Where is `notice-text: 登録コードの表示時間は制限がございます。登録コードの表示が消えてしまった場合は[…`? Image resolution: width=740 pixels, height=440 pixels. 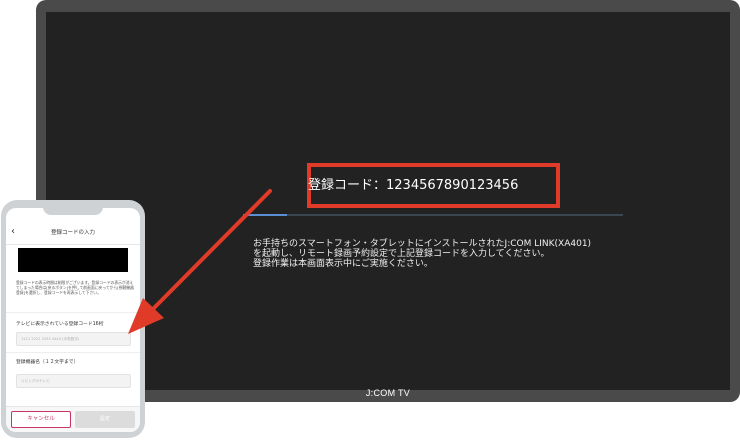
notice-text: 登録コードの表示時間は制限がございます。登録コードの表示が消えてしまった場合は[… is located at coordinates (75, 287).